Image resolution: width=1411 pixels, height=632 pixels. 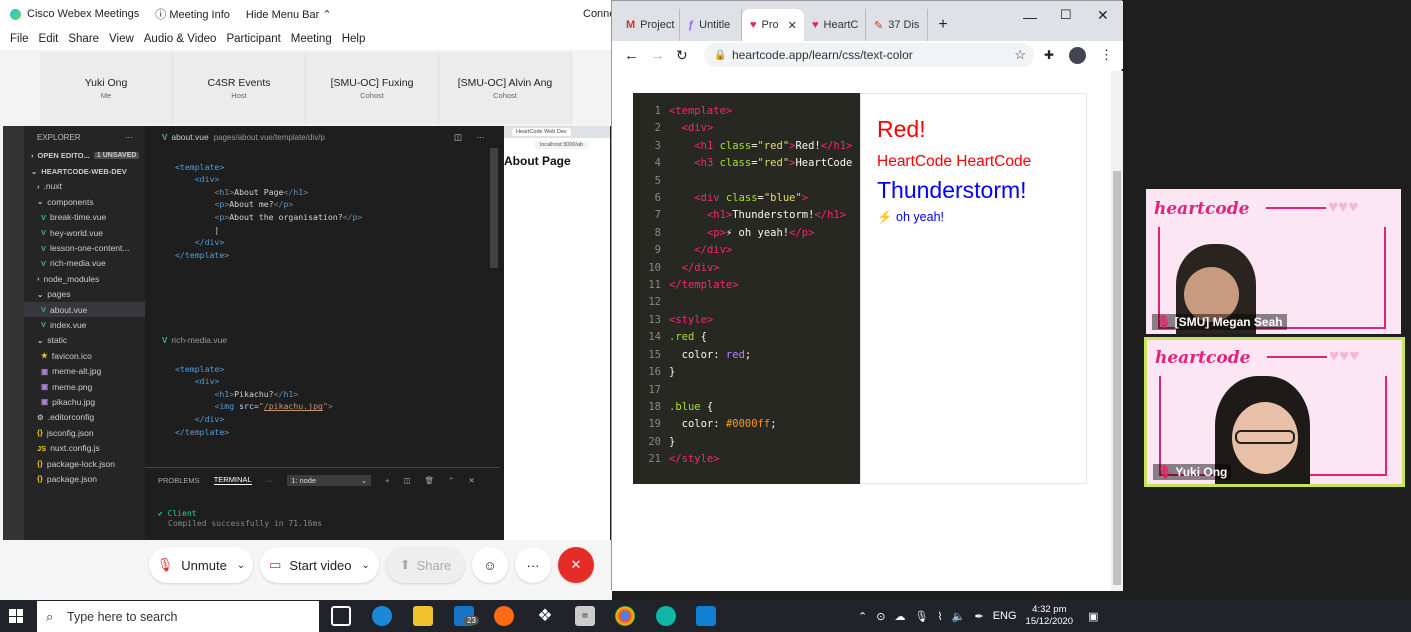 I want to click on menu-item-meeting: Meeting, so click(x=311, y=39).